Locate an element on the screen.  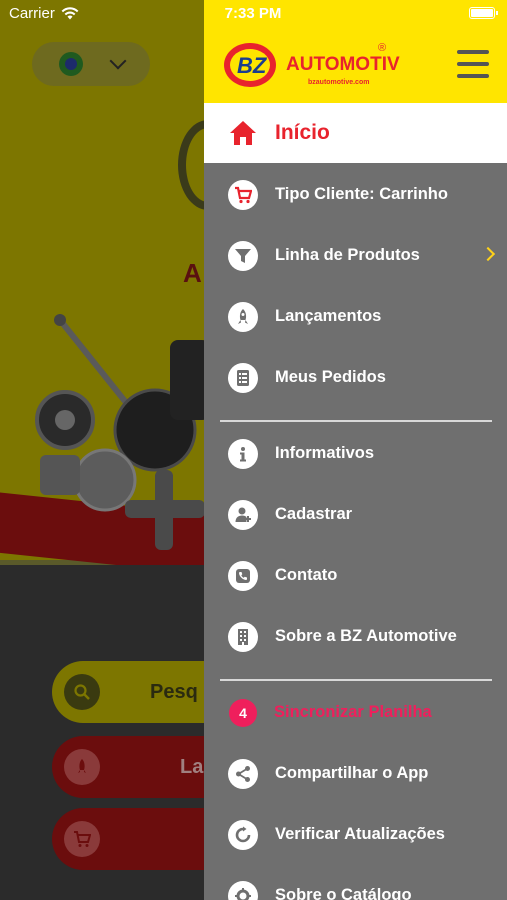
menu-item-label: Contato is located at coordinates (306, 575).